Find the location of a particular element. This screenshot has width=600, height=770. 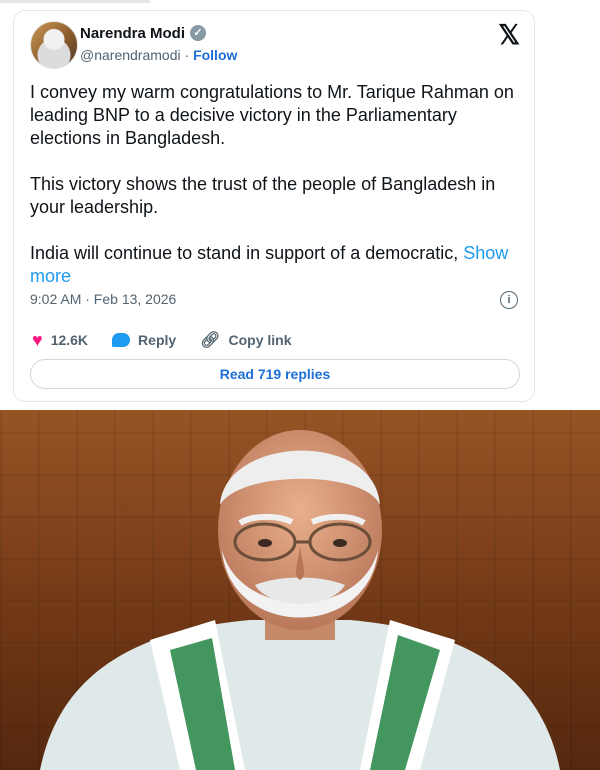

heart-icon: ♥ is located at coordinates (37, 340).